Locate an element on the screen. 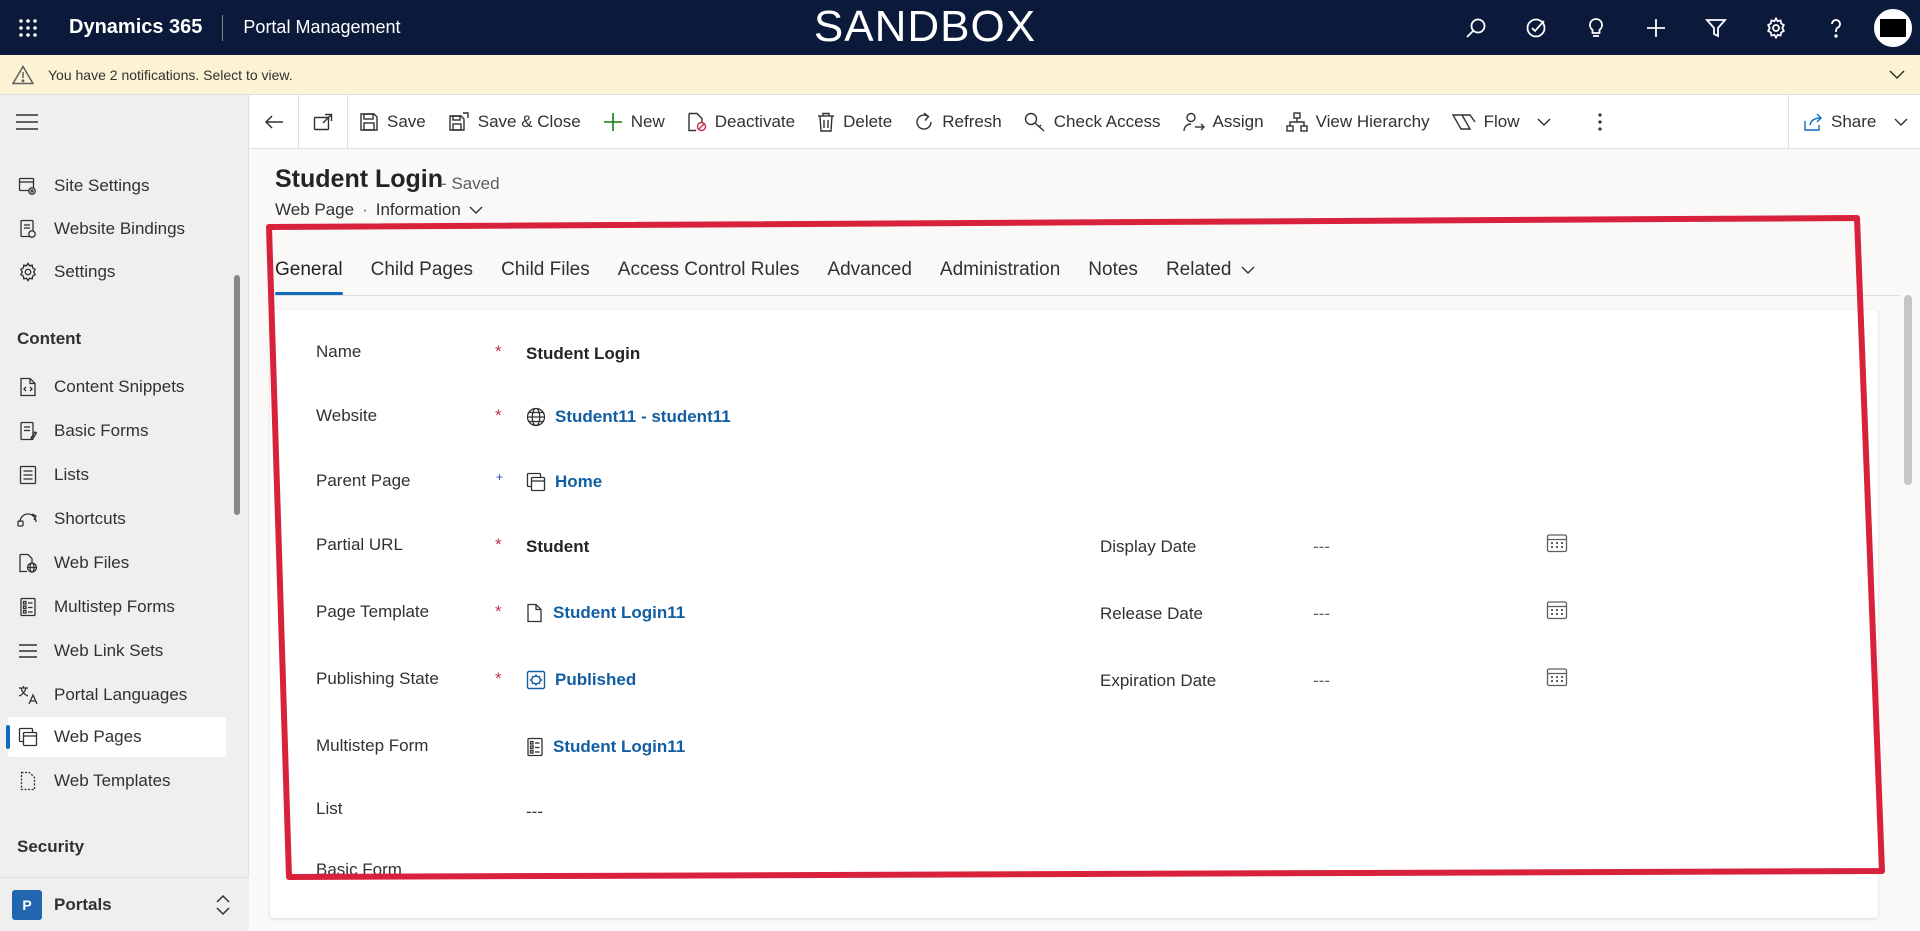  sidebar-item-content-snippets: Content Snippets is located at coordinates (117, 387).